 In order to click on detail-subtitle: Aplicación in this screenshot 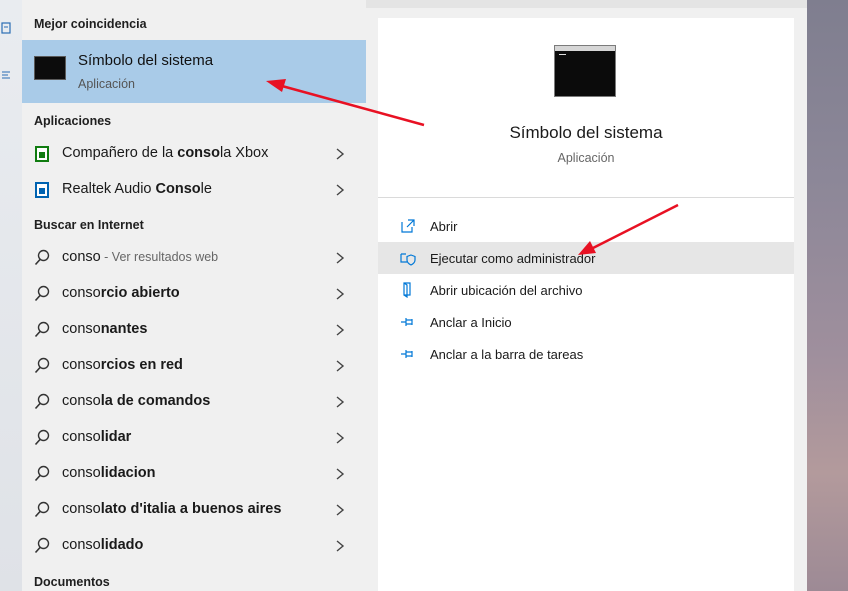, I will do `click(586, 158)`.